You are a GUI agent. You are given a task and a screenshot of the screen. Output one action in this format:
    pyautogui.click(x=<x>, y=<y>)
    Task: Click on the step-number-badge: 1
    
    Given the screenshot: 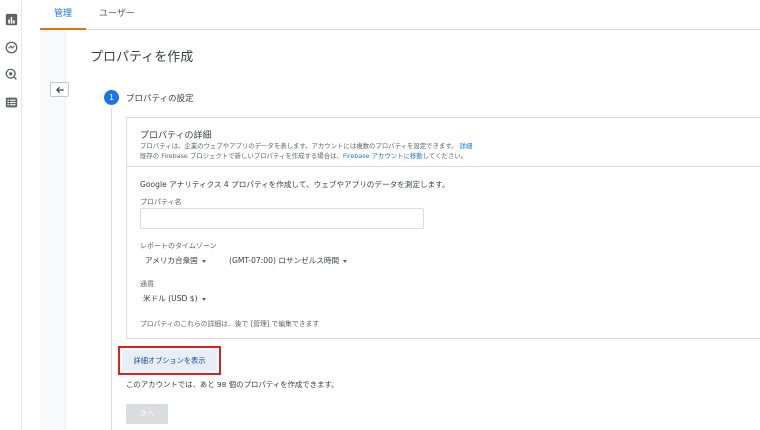 What is the action you would take?
    pyautogui.click(x=111, y=97)
    